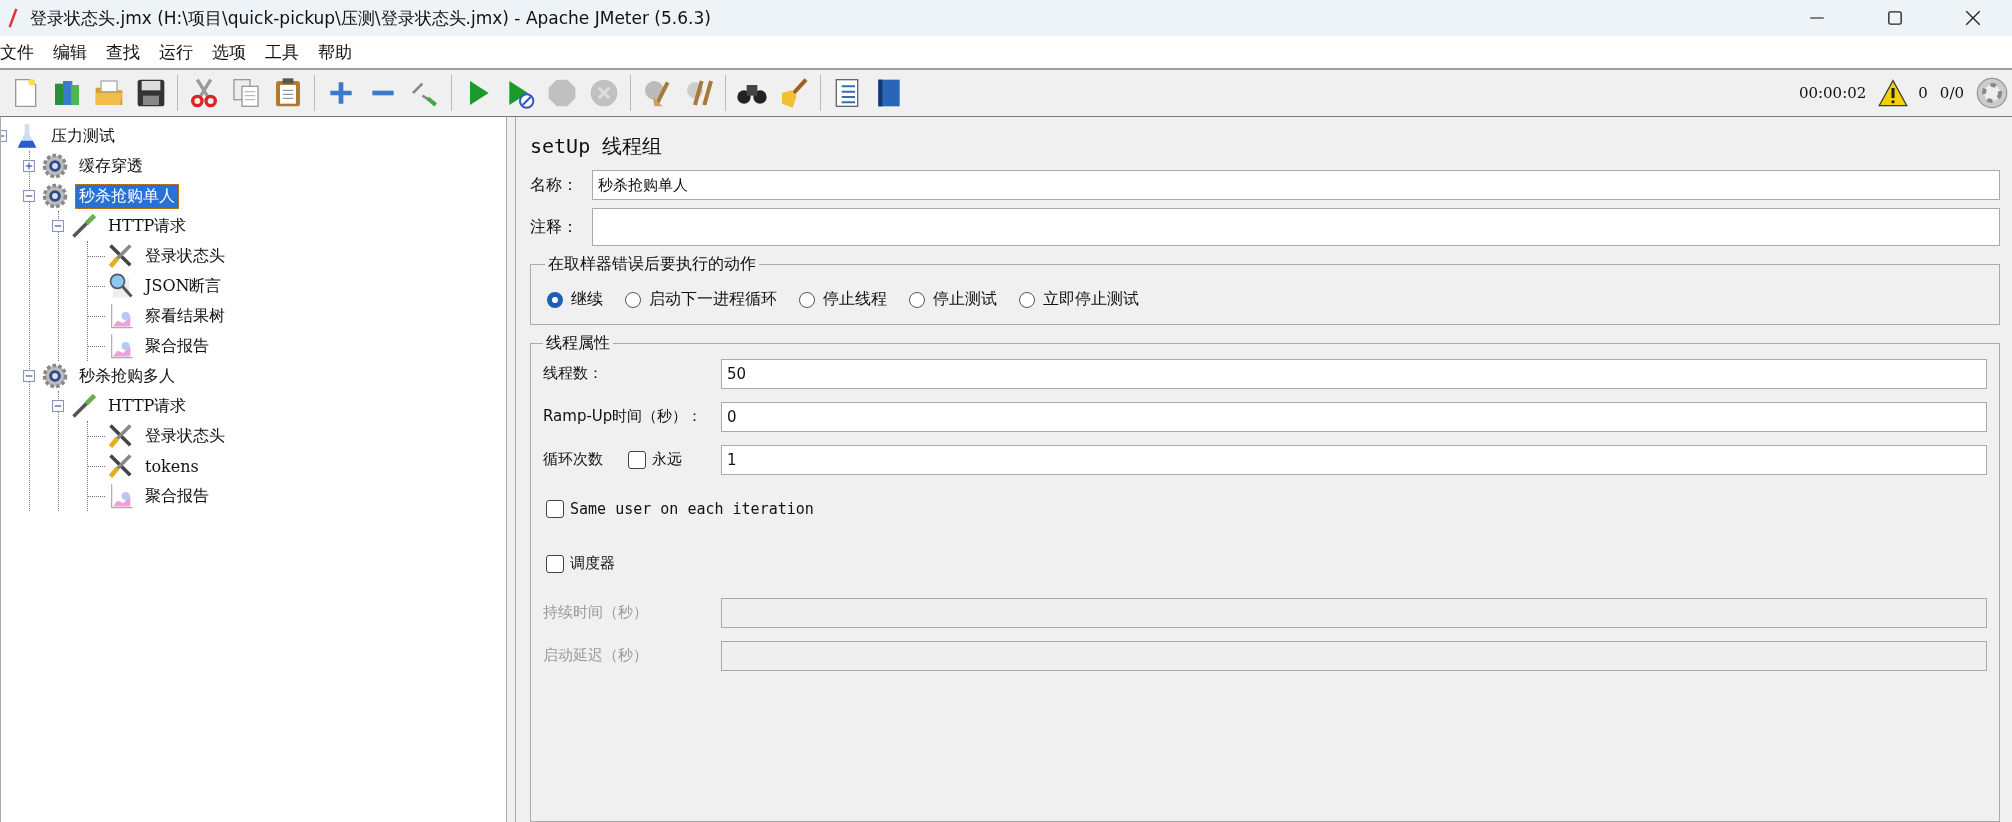  I want to click on input-field: 50, so click(1354, 373).